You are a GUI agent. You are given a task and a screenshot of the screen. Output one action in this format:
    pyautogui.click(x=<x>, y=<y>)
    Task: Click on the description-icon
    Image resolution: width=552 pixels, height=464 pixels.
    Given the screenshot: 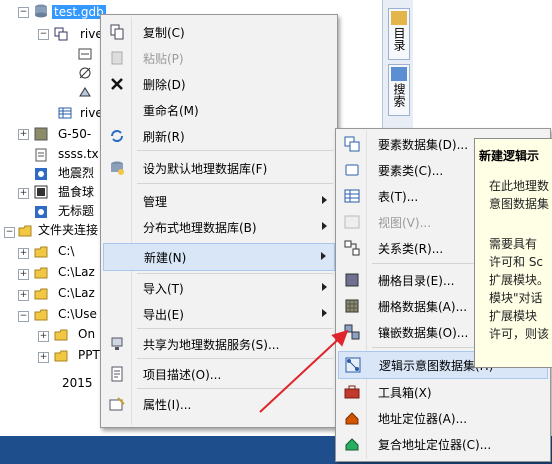 What is the action you would take?
    pyautogui.click(x=117, y=374)
    